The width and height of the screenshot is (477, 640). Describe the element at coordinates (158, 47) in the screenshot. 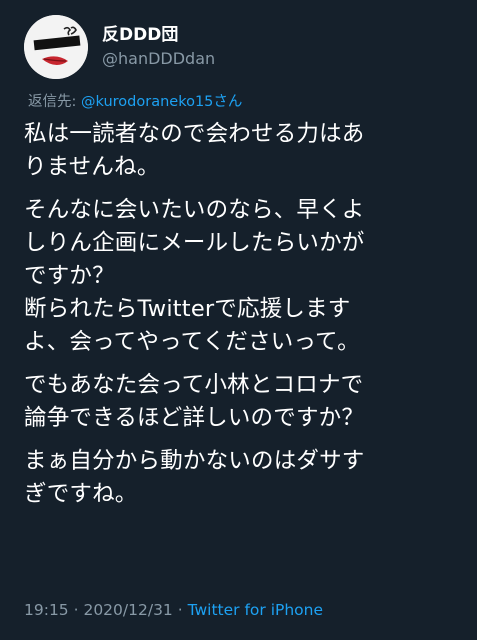

I see `author-names: 反DDD団 @hanDDDdan` at that location.